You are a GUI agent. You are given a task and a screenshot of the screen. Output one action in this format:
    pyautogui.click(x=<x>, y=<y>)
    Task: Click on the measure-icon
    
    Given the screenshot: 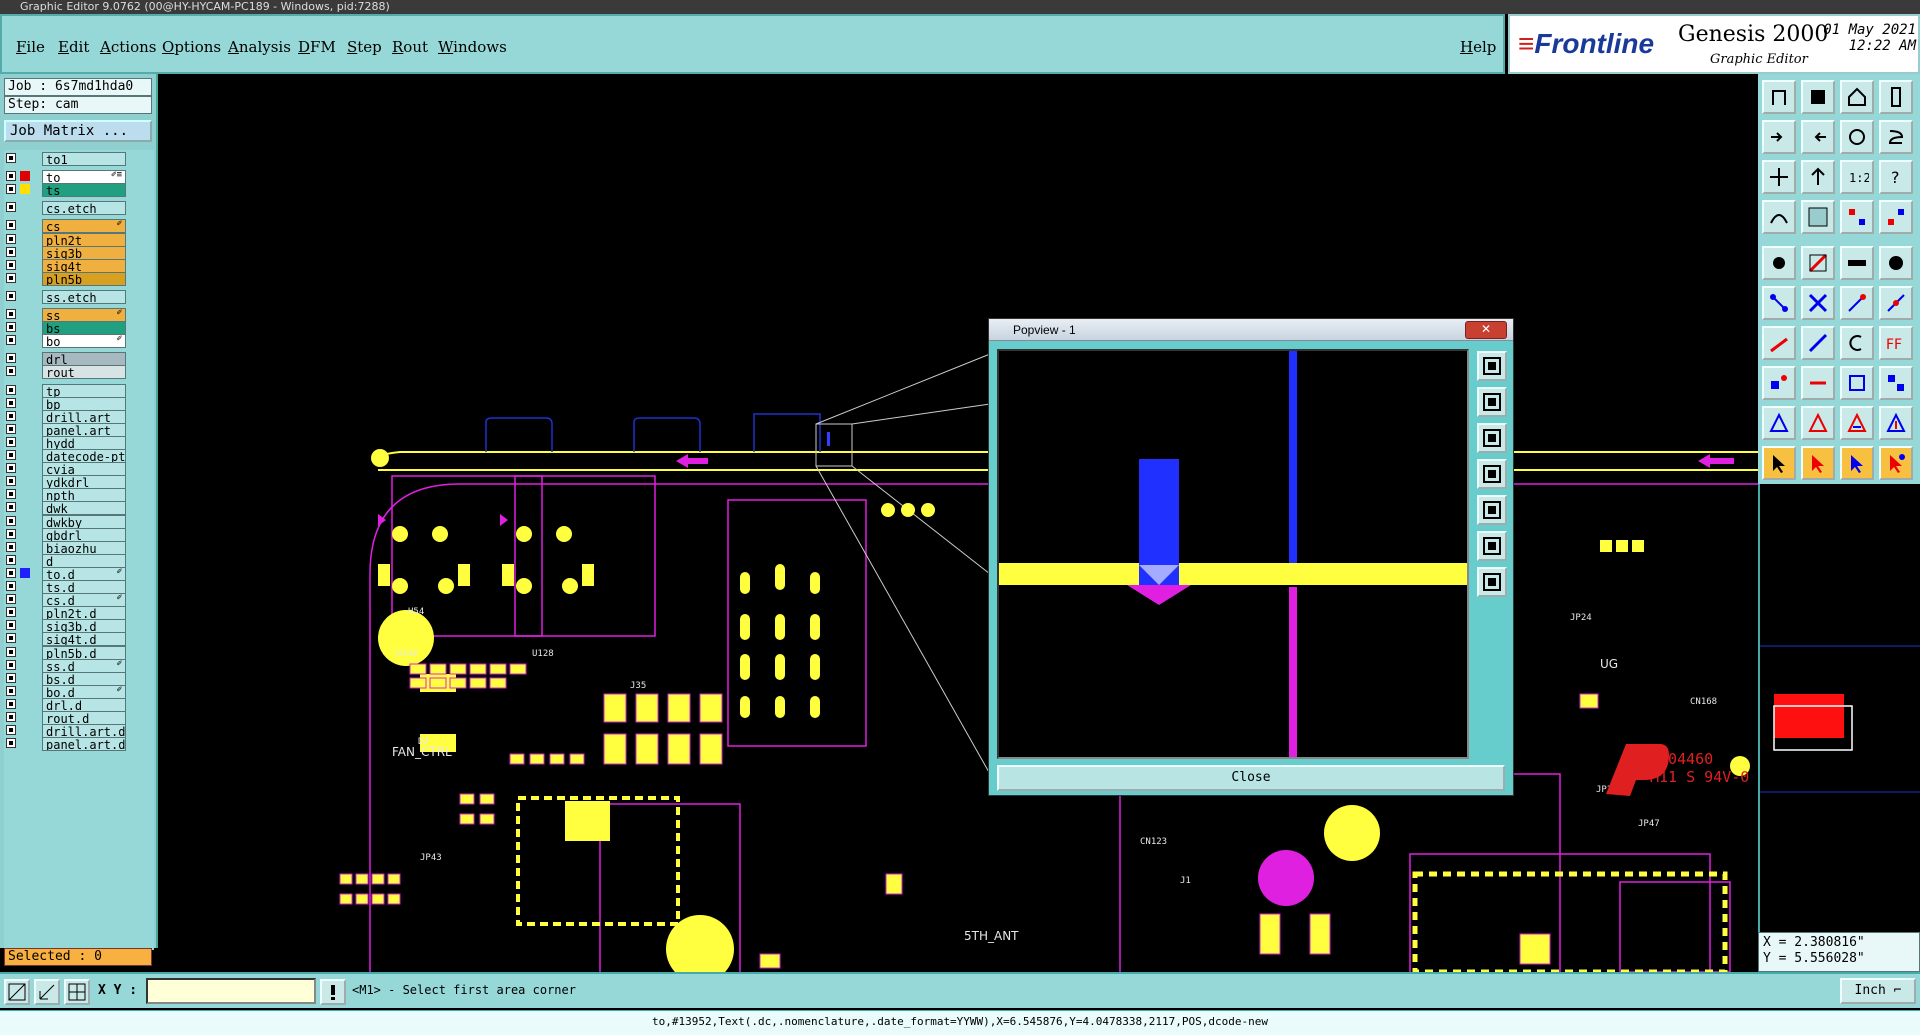 What is the action you would take?
    pyautogui.click(x=47, y=992)
    